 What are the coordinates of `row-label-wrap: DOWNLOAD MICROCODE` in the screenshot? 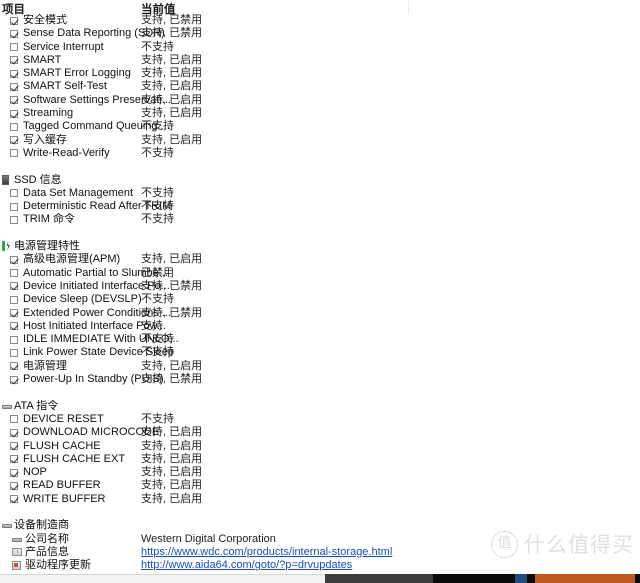 It's located at (84, 432).